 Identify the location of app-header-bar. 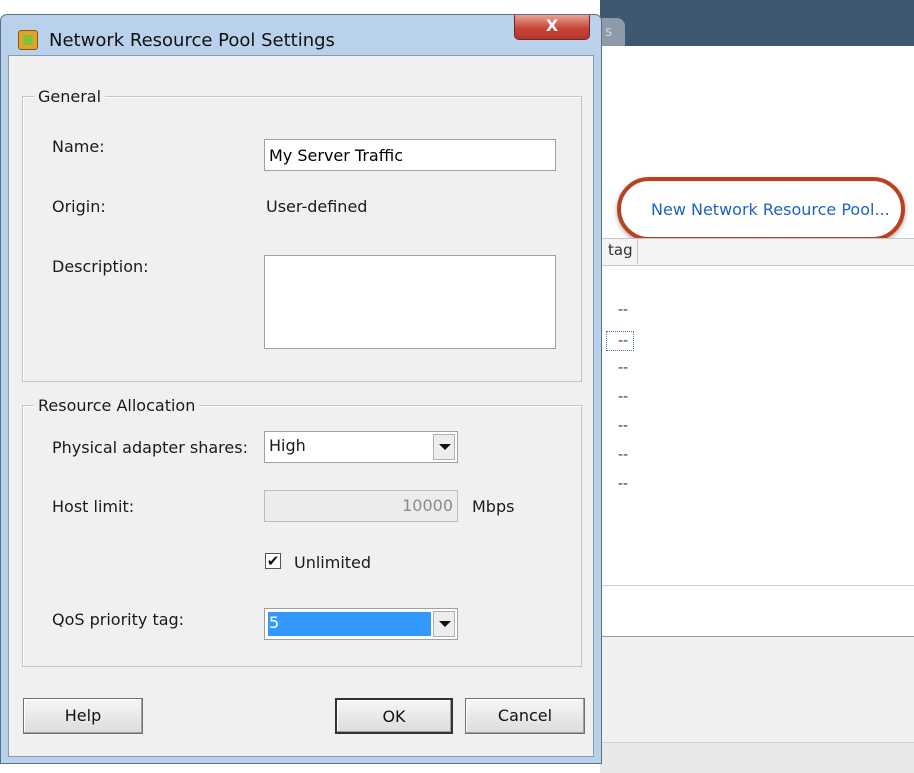
(757, 23).